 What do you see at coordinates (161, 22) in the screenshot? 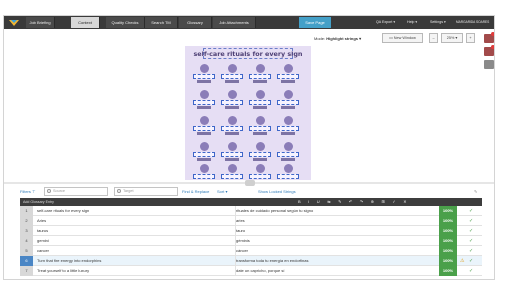
I see `tab-search-tm: Search TM` at bounding box center [161, 22].